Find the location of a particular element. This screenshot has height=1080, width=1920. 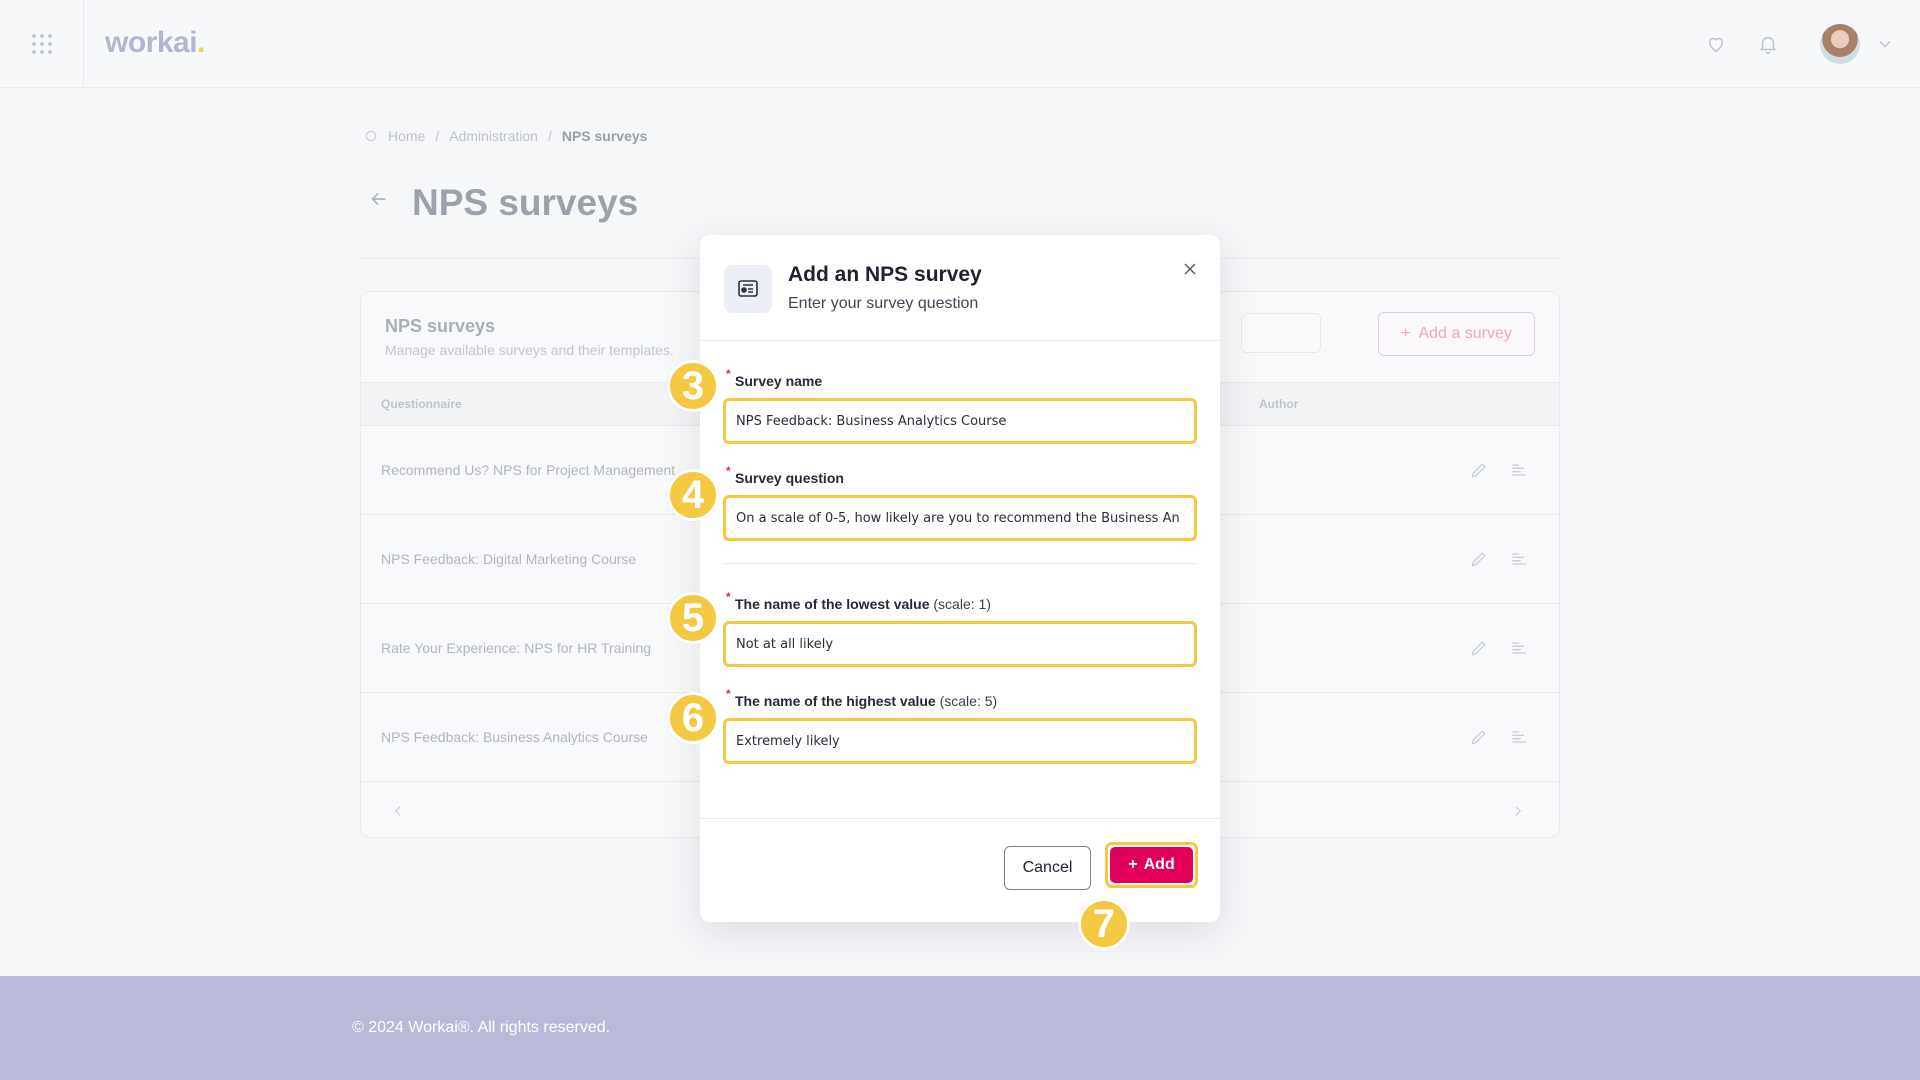

survey-question-label: * Survey question is located at coordinates (785, 475).